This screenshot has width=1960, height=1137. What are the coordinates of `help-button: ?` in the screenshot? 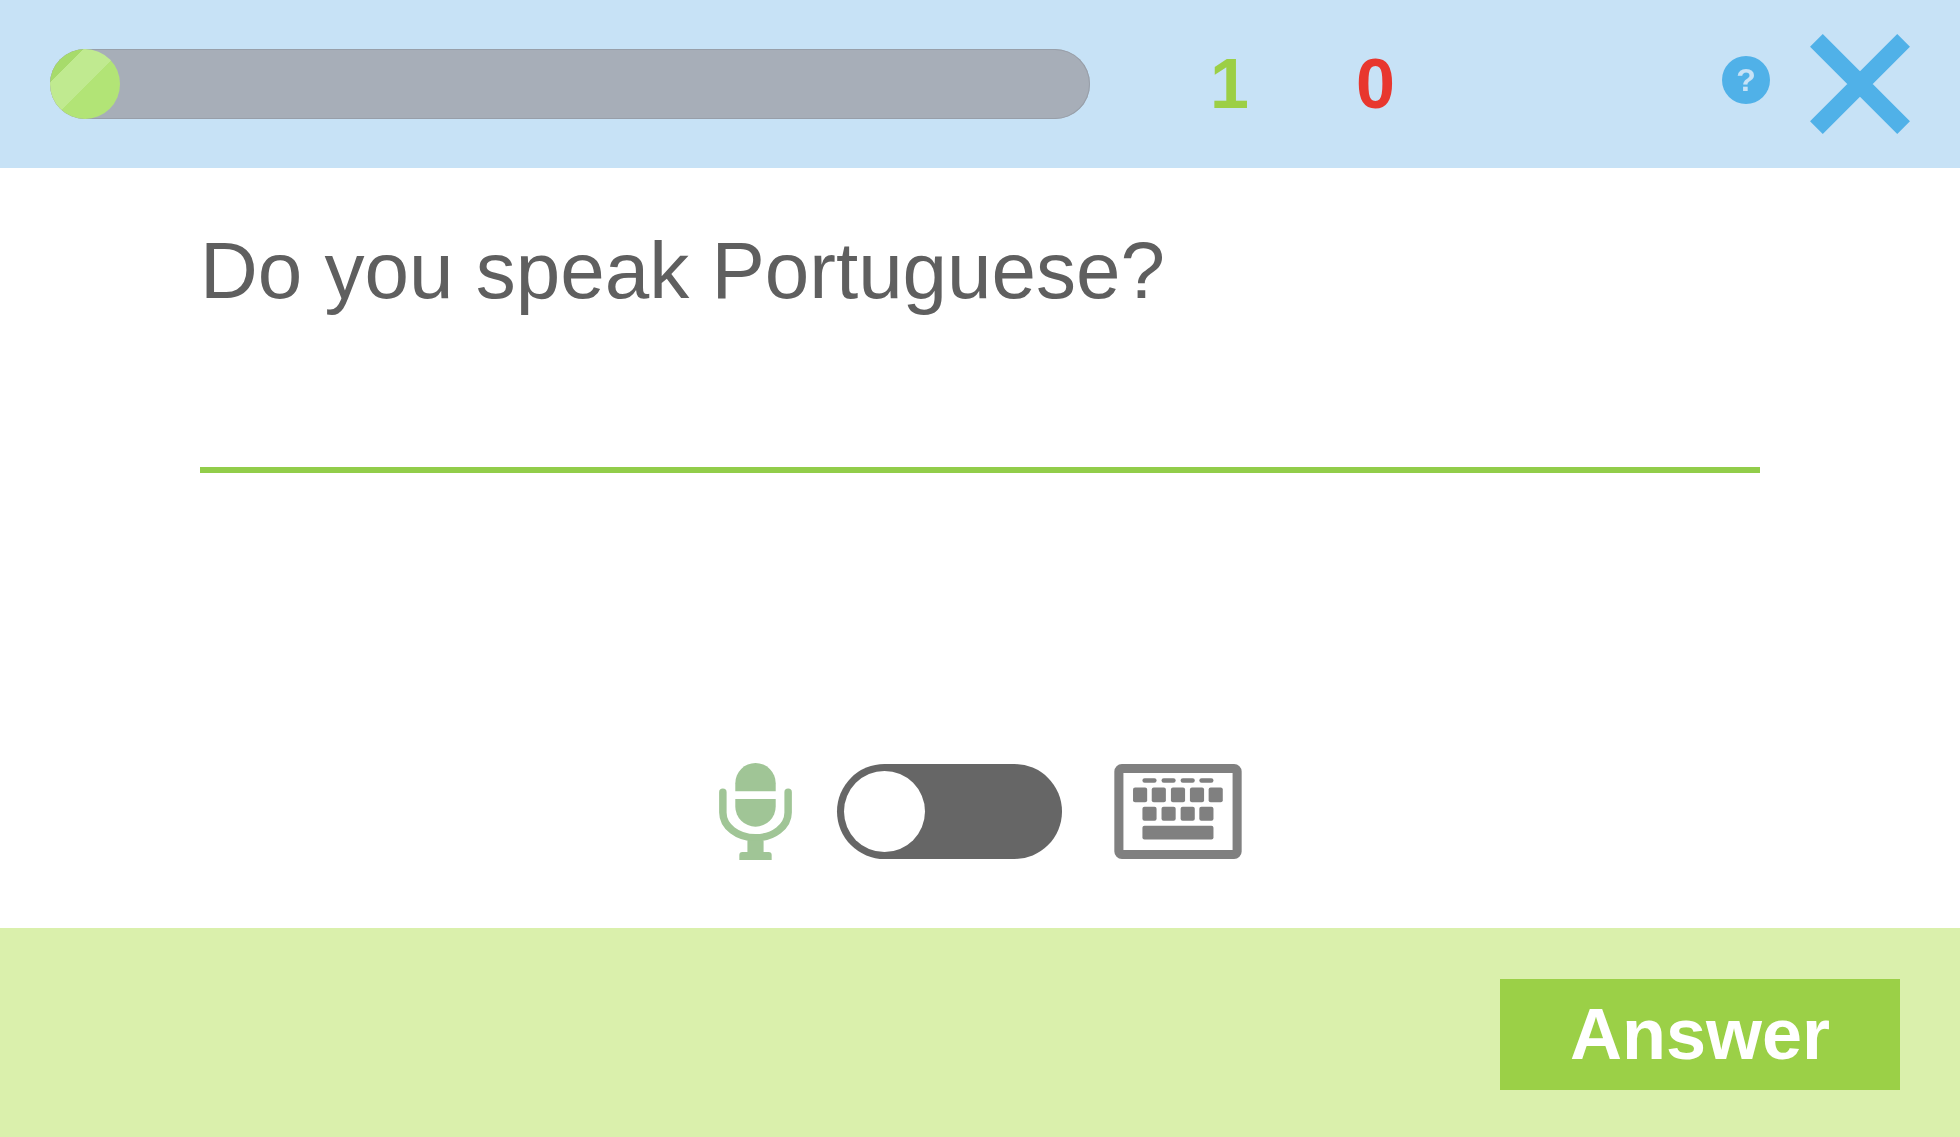 It's located at (1746, 80).